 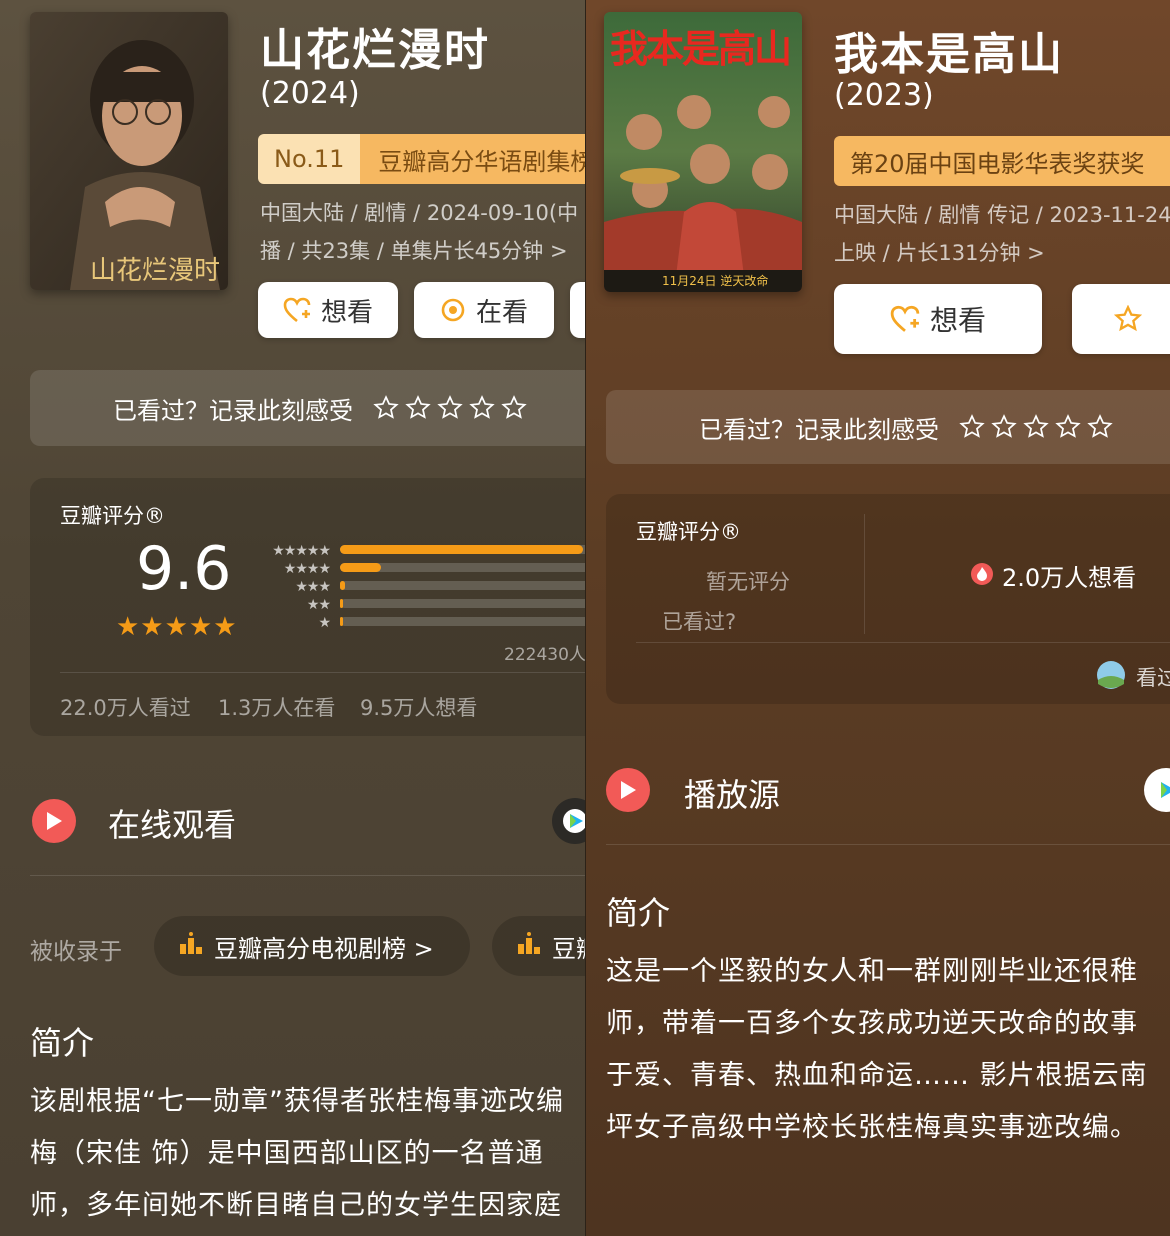 What do you see at coordinates (297, 1101) in the screenshot?
I see `intro-line: 该剧根据“七一勋章”获得者张桂梅事迹改编` at bounding box center [297, 1101].